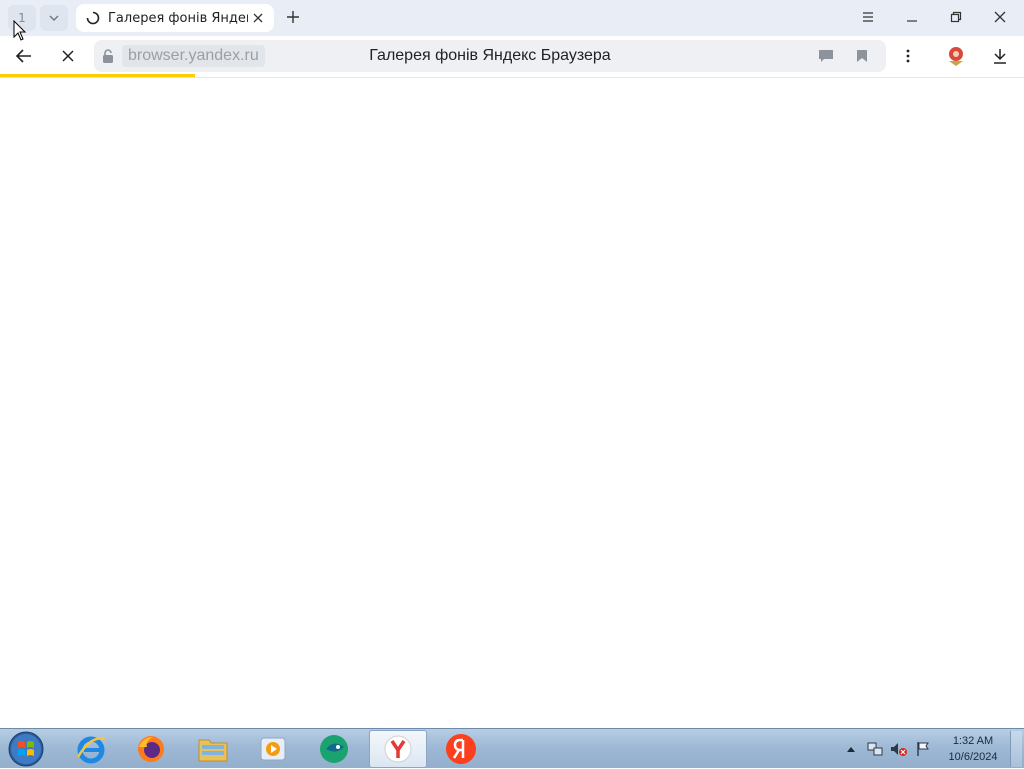 This screenshot has width=1024, height=769. I want to click on taskbar-file-explorer, so click(213, 749).